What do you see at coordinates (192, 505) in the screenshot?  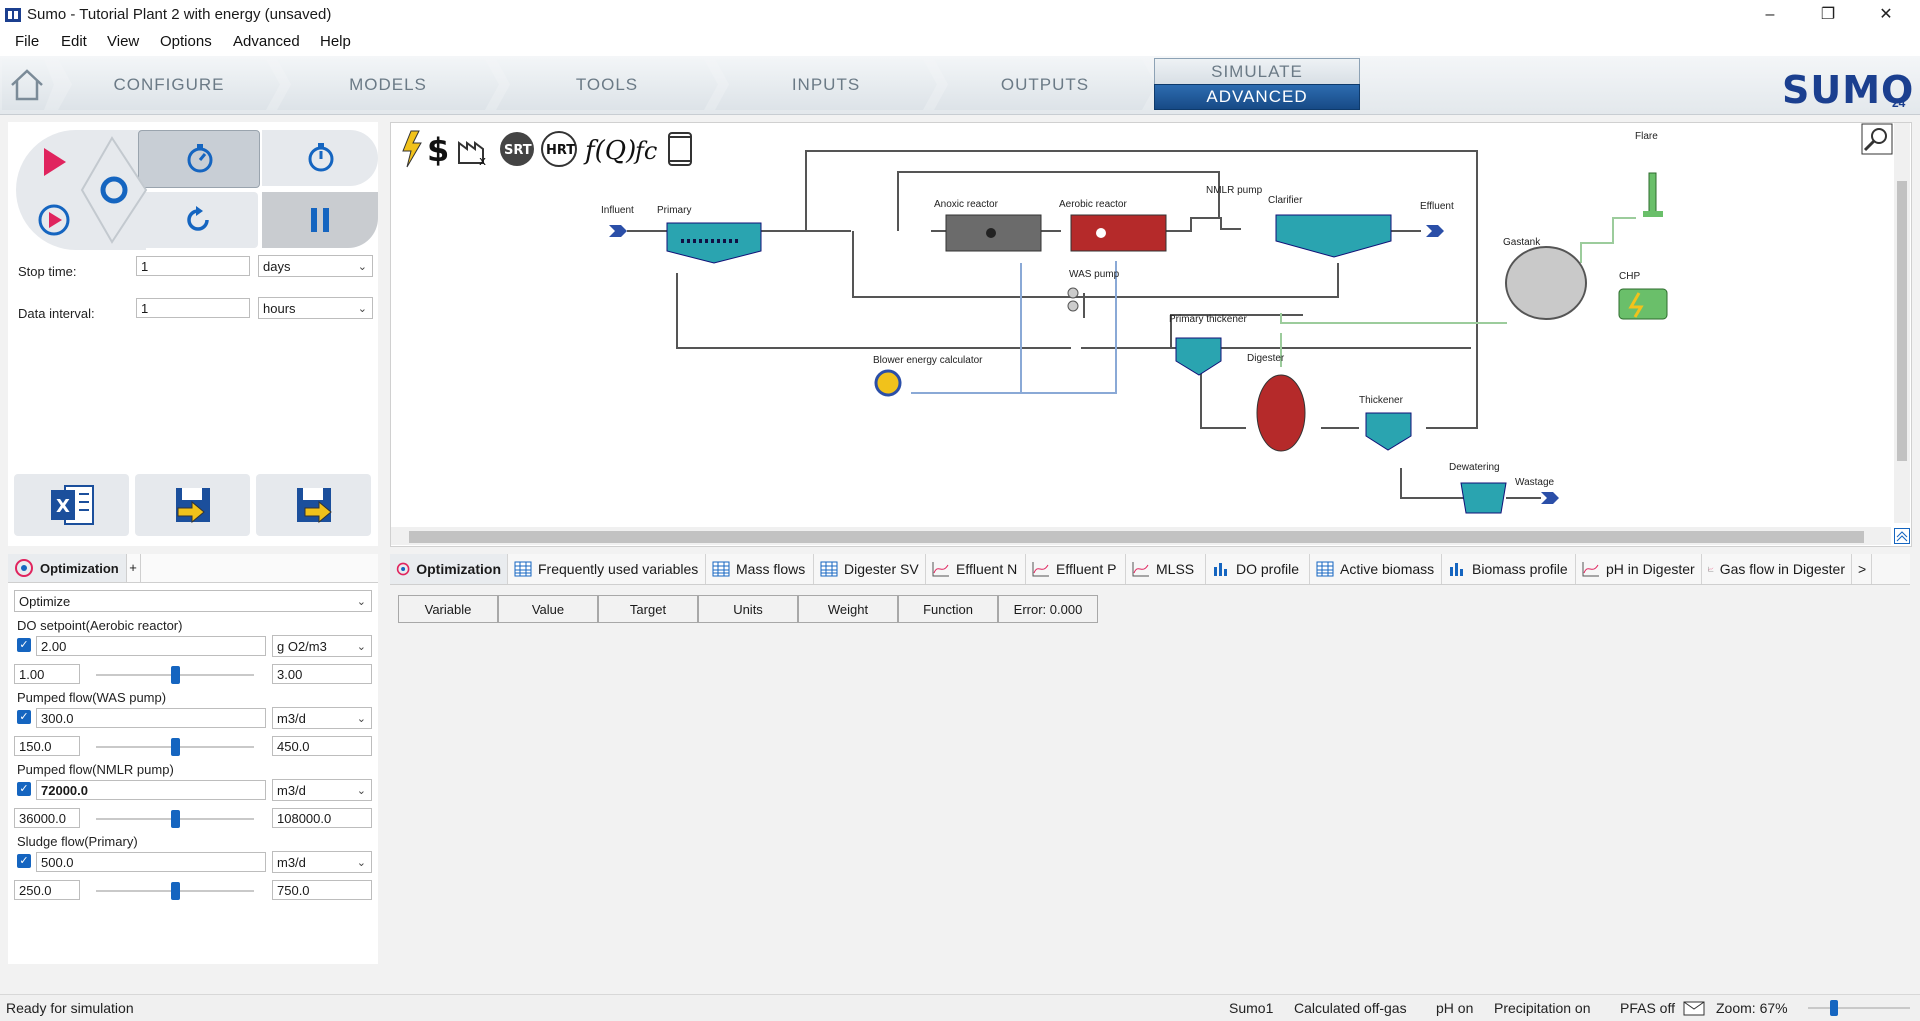 I see `load-state-button` at bounding box center [192, 505].